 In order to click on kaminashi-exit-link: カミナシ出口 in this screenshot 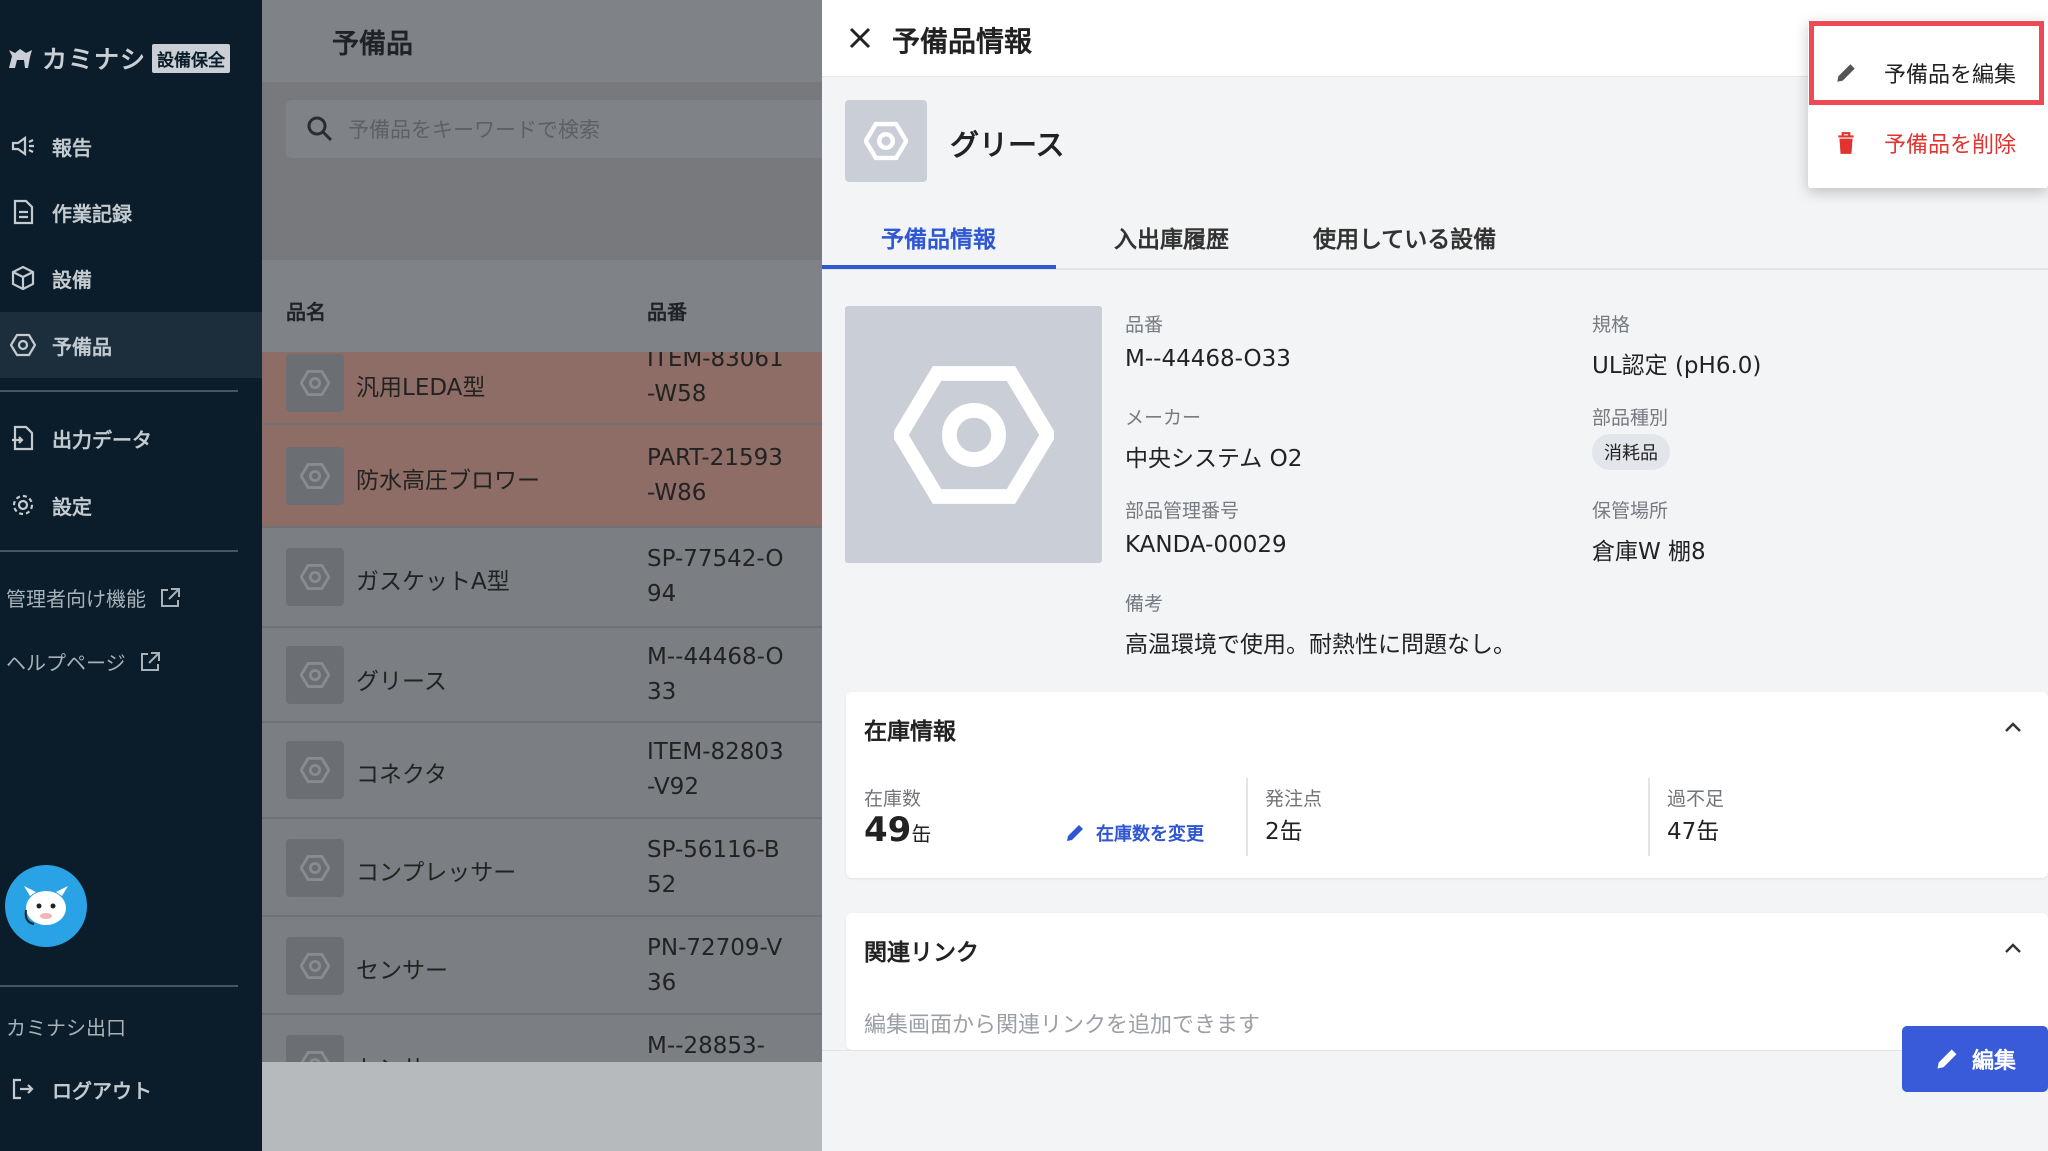, I will do `click(66, 1026)`.